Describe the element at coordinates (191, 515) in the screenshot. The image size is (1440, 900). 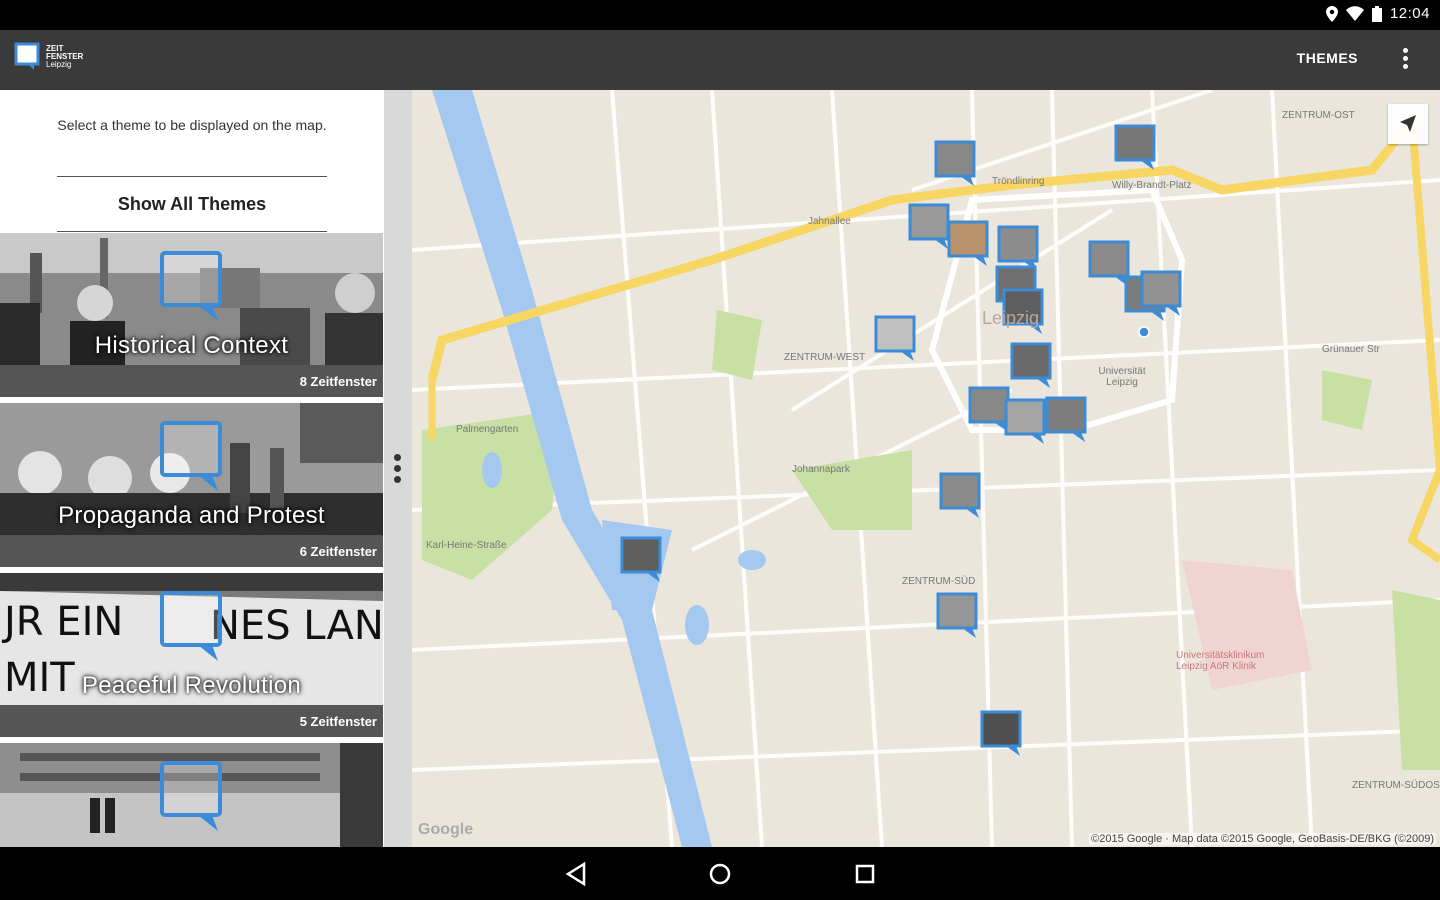
I see `theme-title: Propaganda and Protest` at that location.